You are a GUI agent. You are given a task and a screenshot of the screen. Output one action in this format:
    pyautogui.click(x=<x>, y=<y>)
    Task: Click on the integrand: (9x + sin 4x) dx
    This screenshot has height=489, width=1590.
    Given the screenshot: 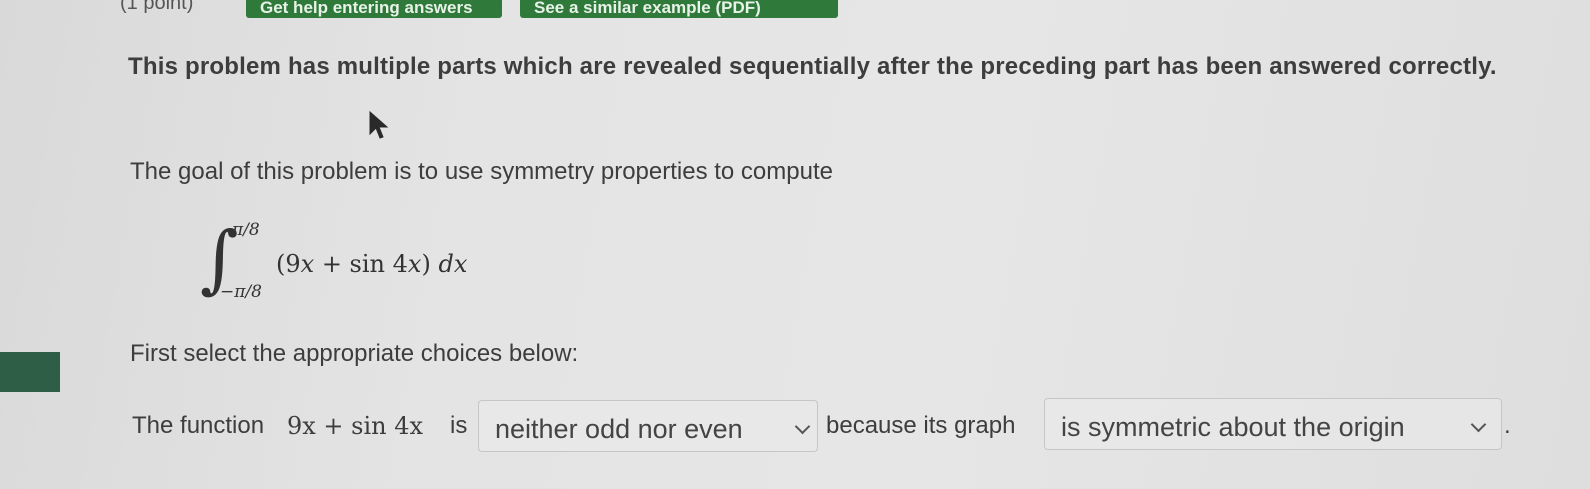 What is the action you would take?
    pyautogui.click(x=372, y=264)
    